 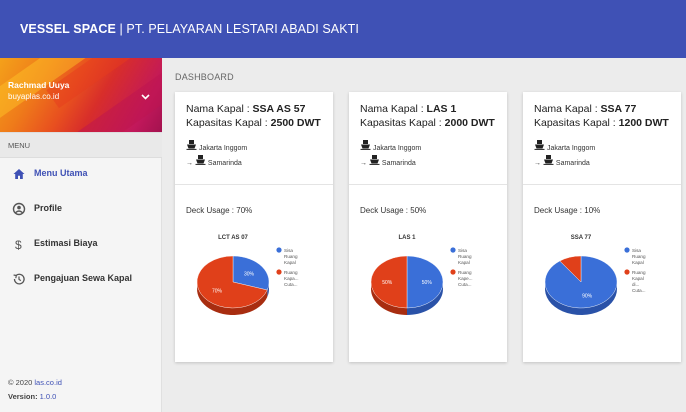 I want to click on deck-usage: Deck Usage : 70%, so click(x=219, y=210).